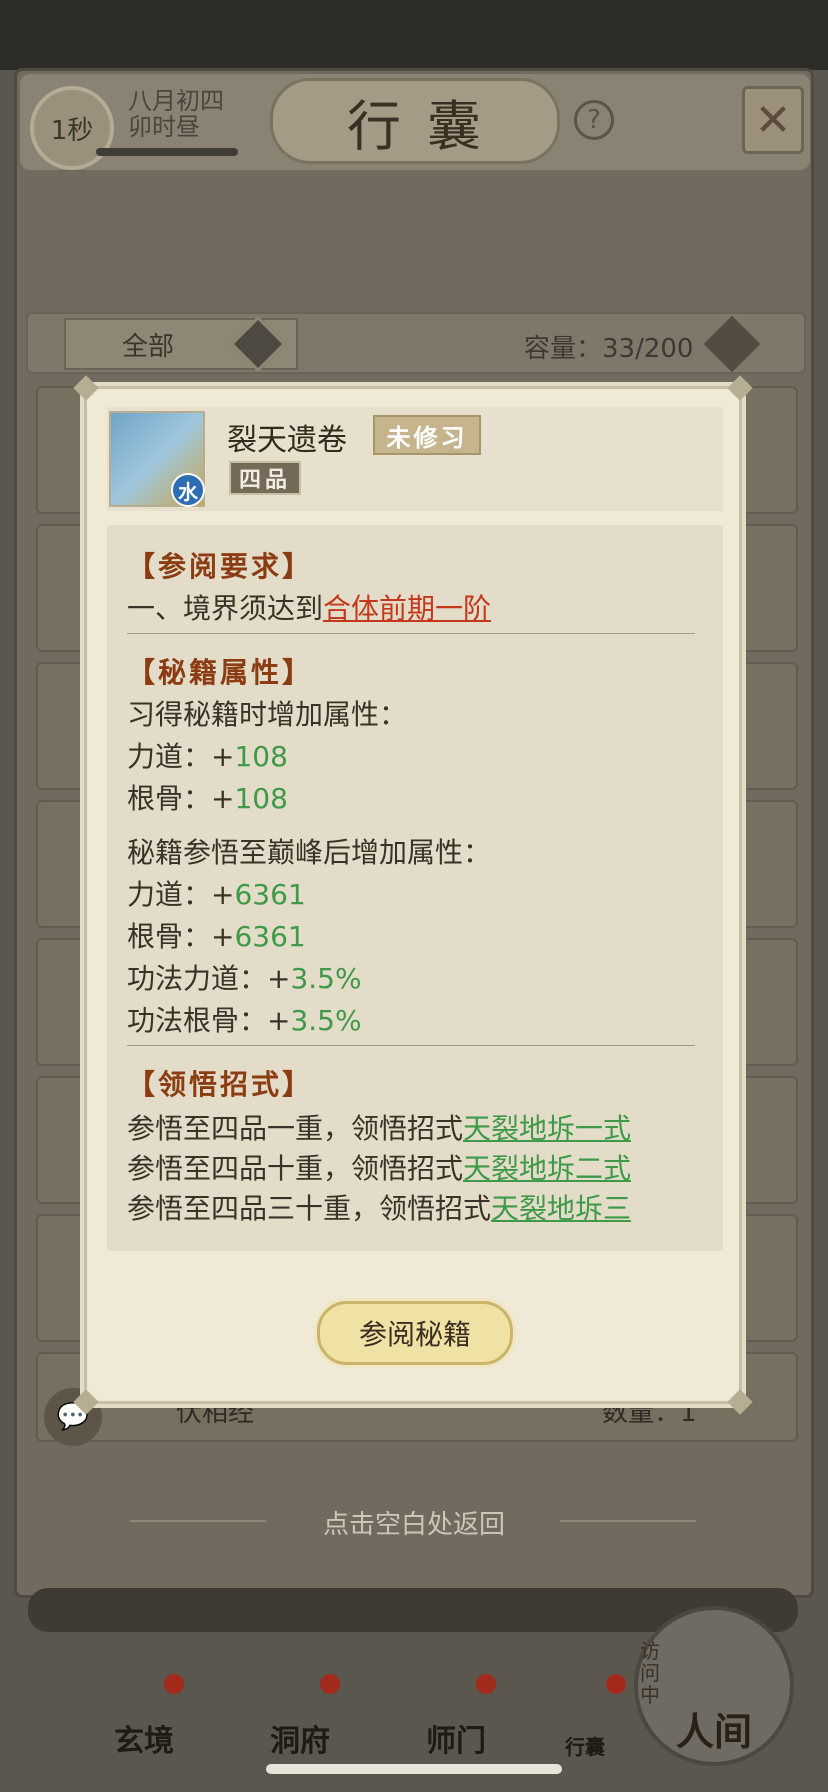 Image resolution: width=828 pixels, height=1792 pixels. Describe the element at coordinates (594, 120) in the screenshot. I see `help-icon: ?` at that location.